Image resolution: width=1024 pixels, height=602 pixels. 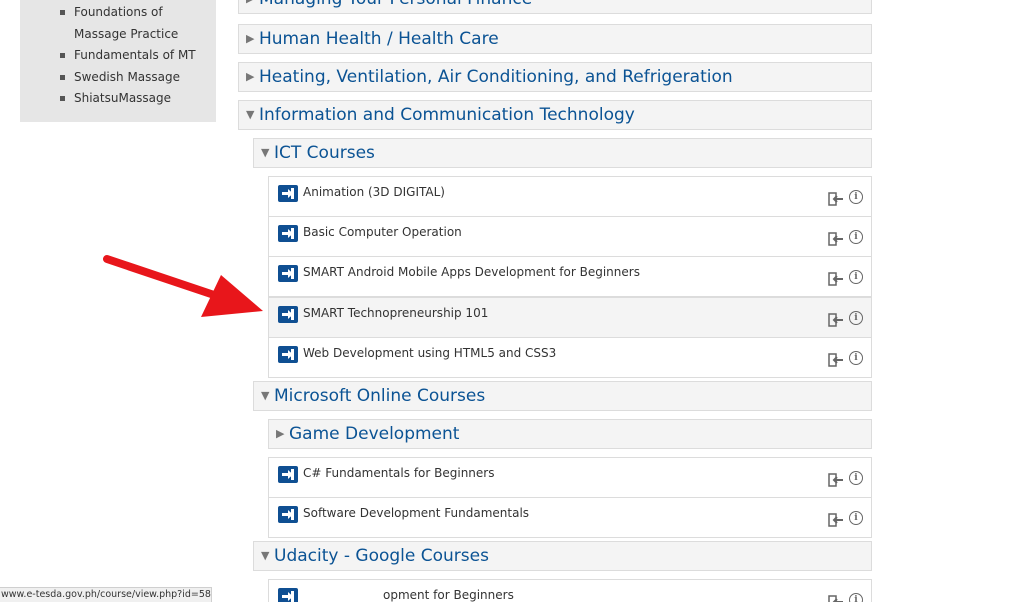 I want to click on category-label: Game Development, so click(x=374, y=434).